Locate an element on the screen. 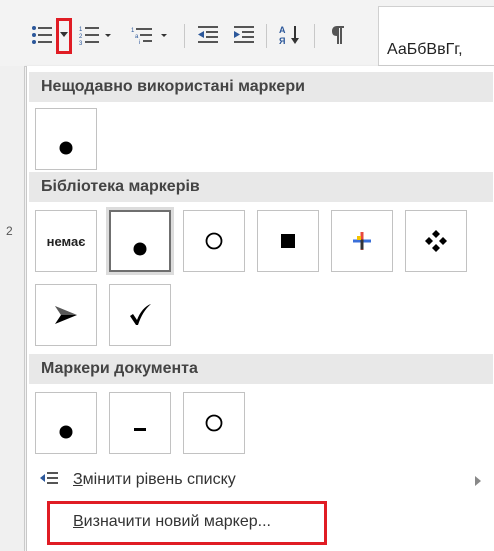 This screenshot has width=494, height=551. numbering-button: 1 2 3 is located at coordinates (96, 35).